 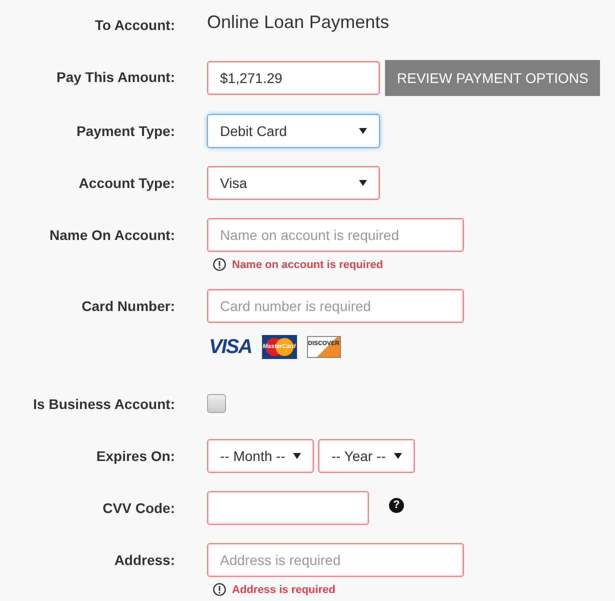 What do you see at coordinates (293, 183) in the screenshot?
I see `dropdown: Visa` at bounding box center [293, 183].